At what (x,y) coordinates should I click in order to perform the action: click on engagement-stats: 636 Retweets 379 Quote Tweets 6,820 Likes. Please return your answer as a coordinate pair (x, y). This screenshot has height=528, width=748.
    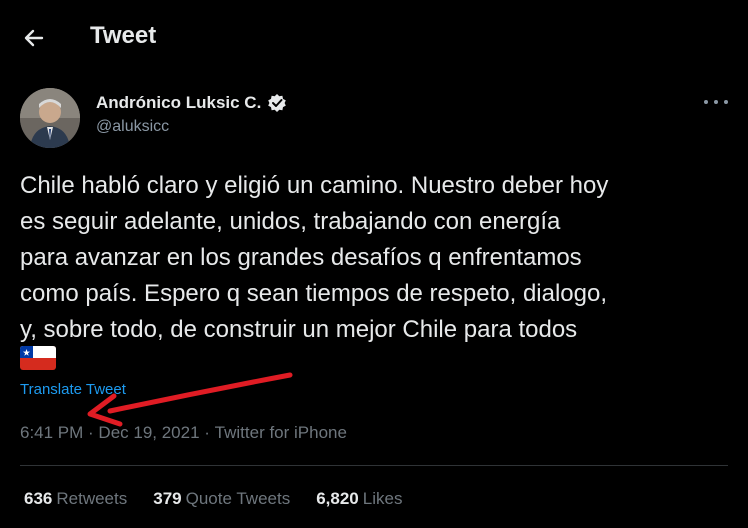
    Looking at the image, I should click on (213, 499).